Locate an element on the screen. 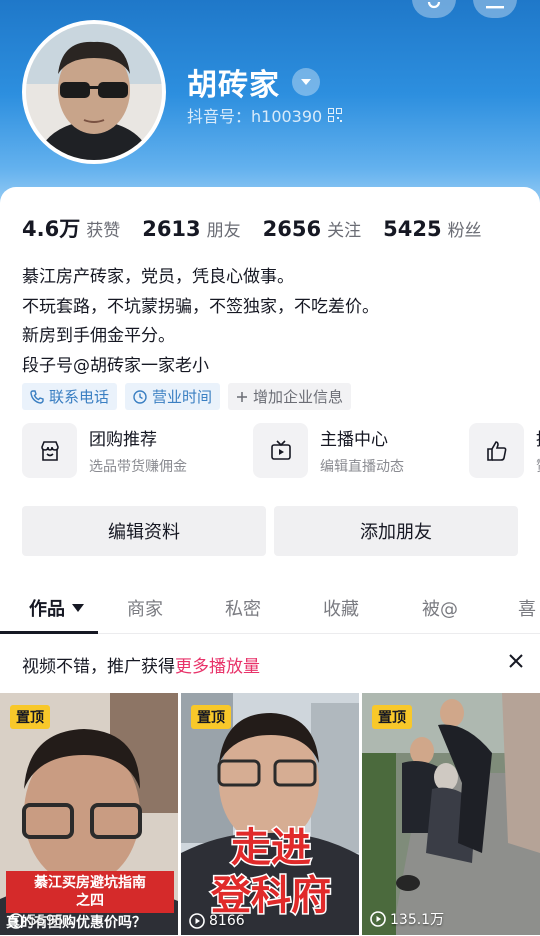 Image resolution: width=540 pixels, height=936 pixels. tab-label: 作品 is located at coordinates (47, 609).